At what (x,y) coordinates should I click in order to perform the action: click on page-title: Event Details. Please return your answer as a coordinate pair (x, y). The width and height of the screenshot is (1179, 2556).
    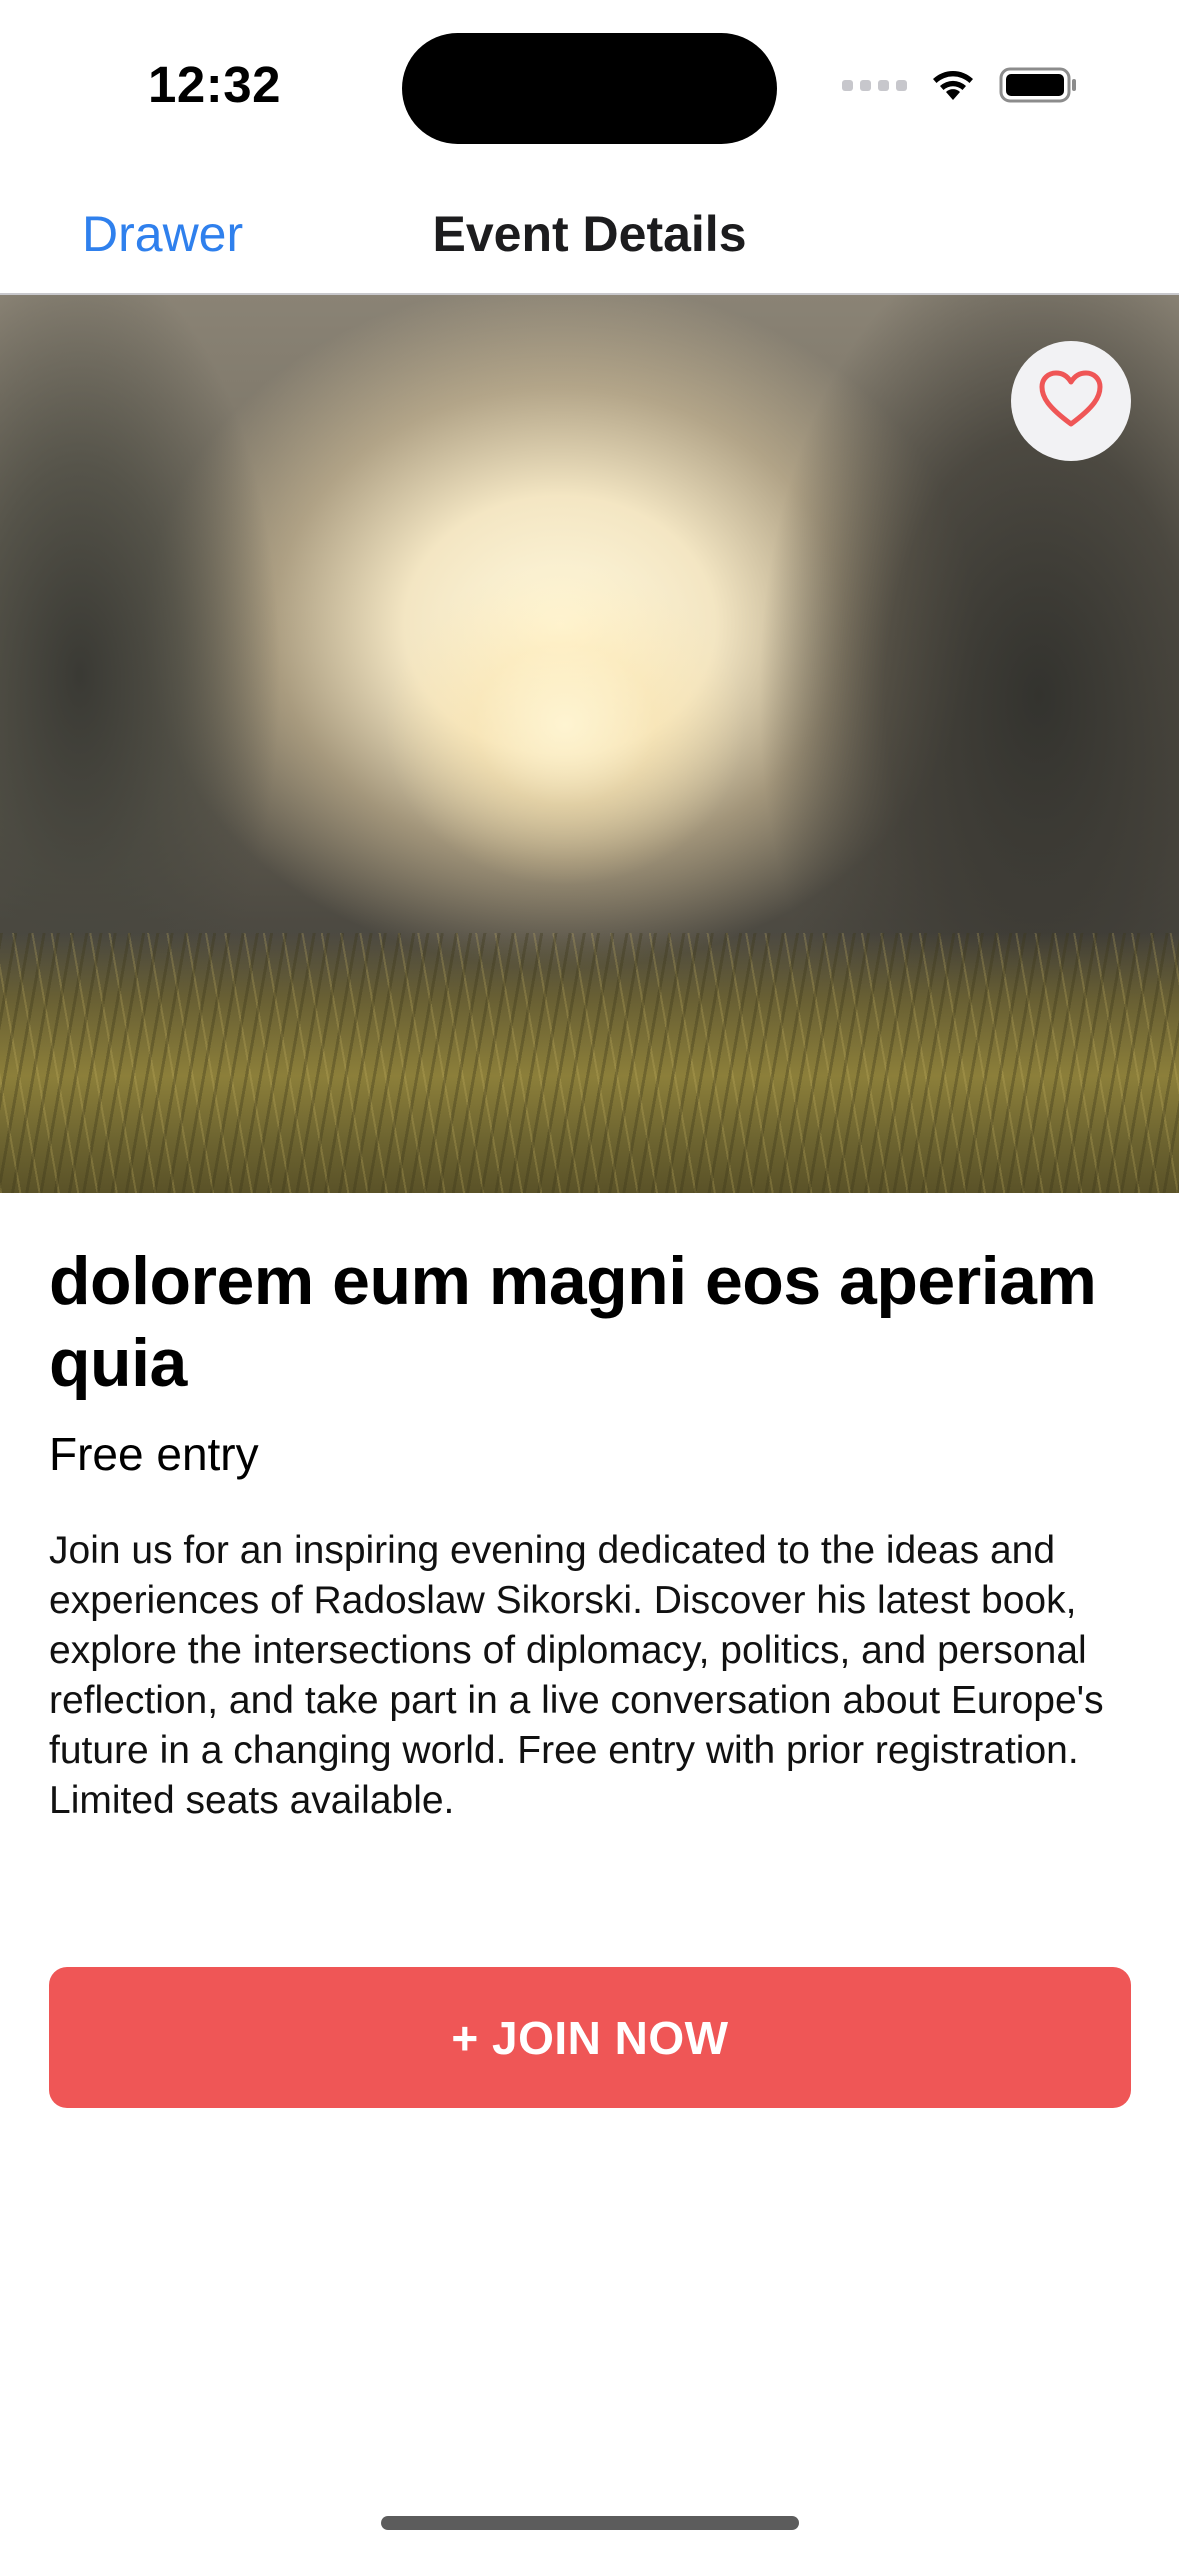
    Looking at the image, I should click on (589, 234).